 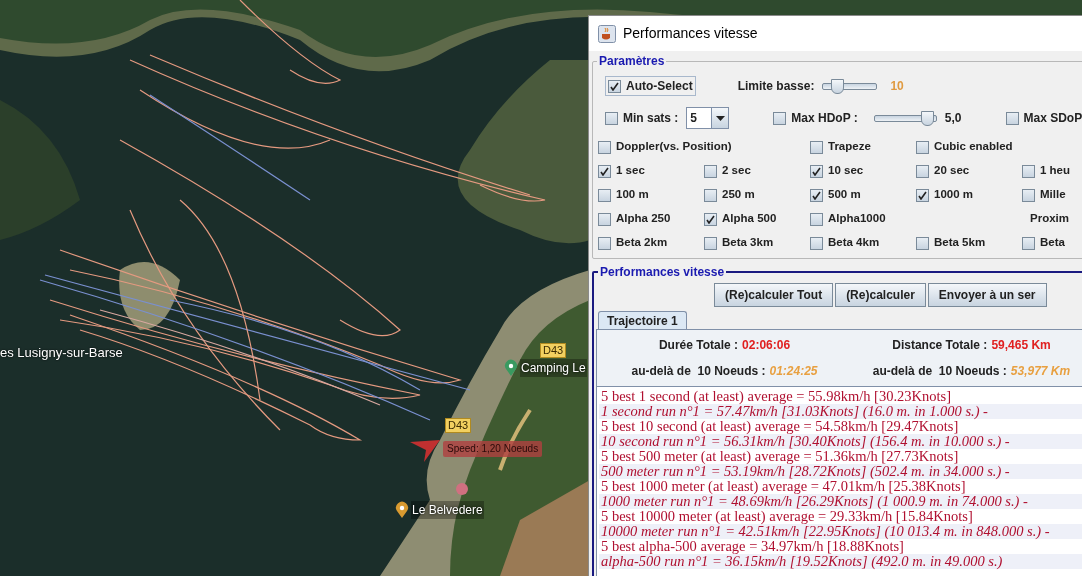 I want to click on toolbar-button: (Re)calculer, so click(x=880, y=295).